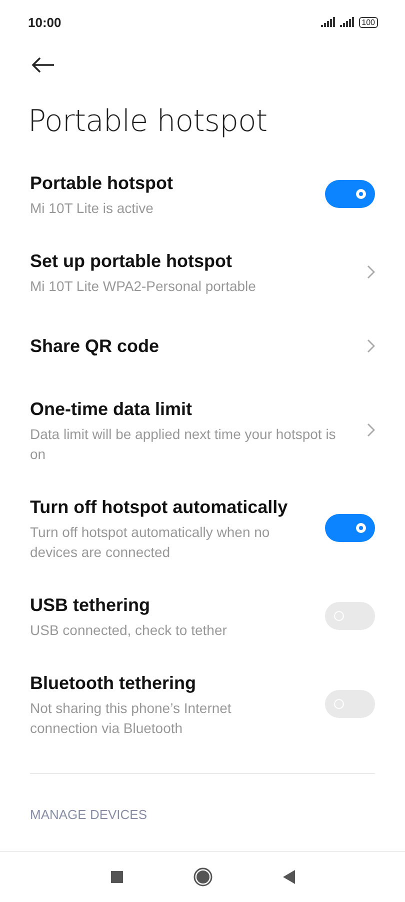  Describe the element at coordinates (92, 208) in the screenshot. I see `setting-description: Mi 10T Lite is active` at that location.